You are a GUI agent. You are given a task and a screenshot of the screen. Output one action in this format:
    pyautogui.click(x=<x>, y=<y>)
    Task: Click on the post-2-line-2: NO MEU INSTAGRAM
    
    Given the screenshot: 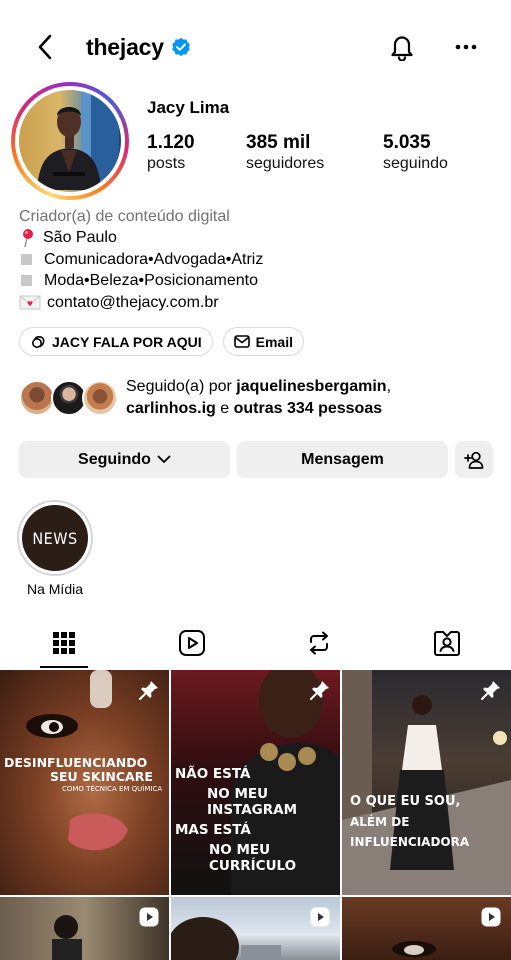 What is the action you would take?
    pyautogui.click(x=252, y=802)
    